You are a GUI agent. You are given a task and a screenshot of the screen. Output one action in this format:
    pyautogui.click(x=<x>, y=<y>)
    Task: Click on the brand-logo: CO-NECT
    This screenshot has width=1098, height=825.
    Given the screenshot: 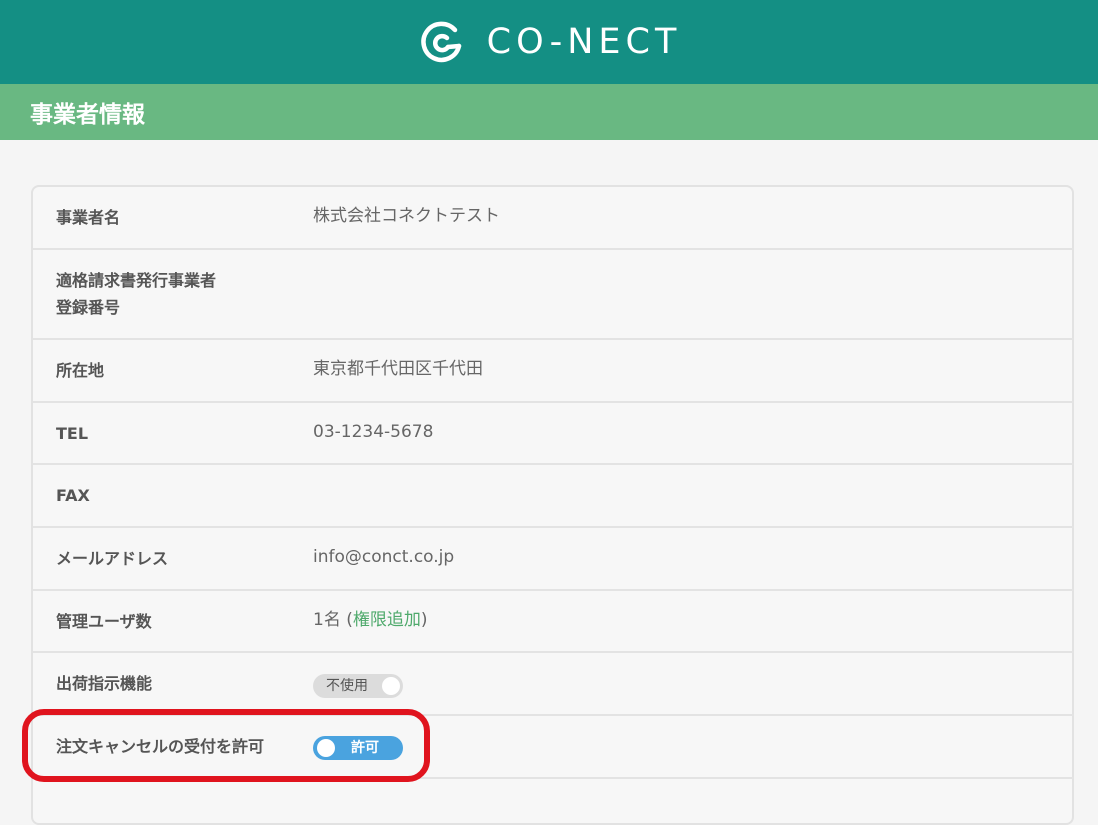 What is the action you would take?
    pyautogui.click(x=549, y=42)
    